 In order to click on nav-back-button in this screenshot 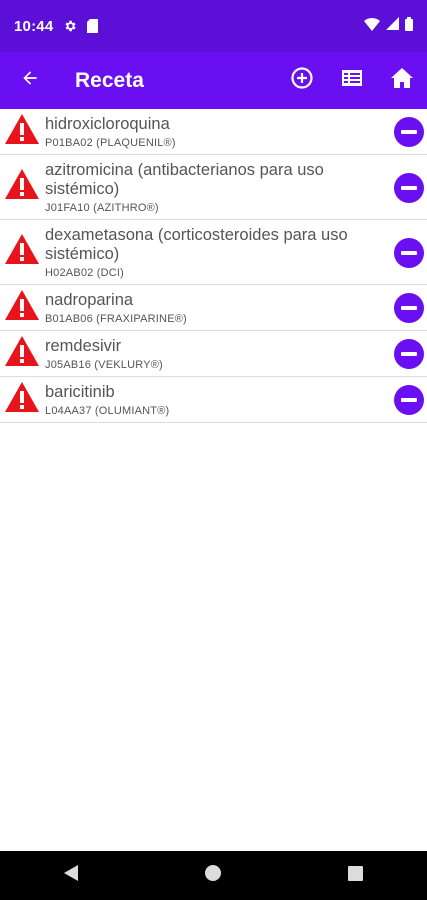, I will do `click(71, 875)`.